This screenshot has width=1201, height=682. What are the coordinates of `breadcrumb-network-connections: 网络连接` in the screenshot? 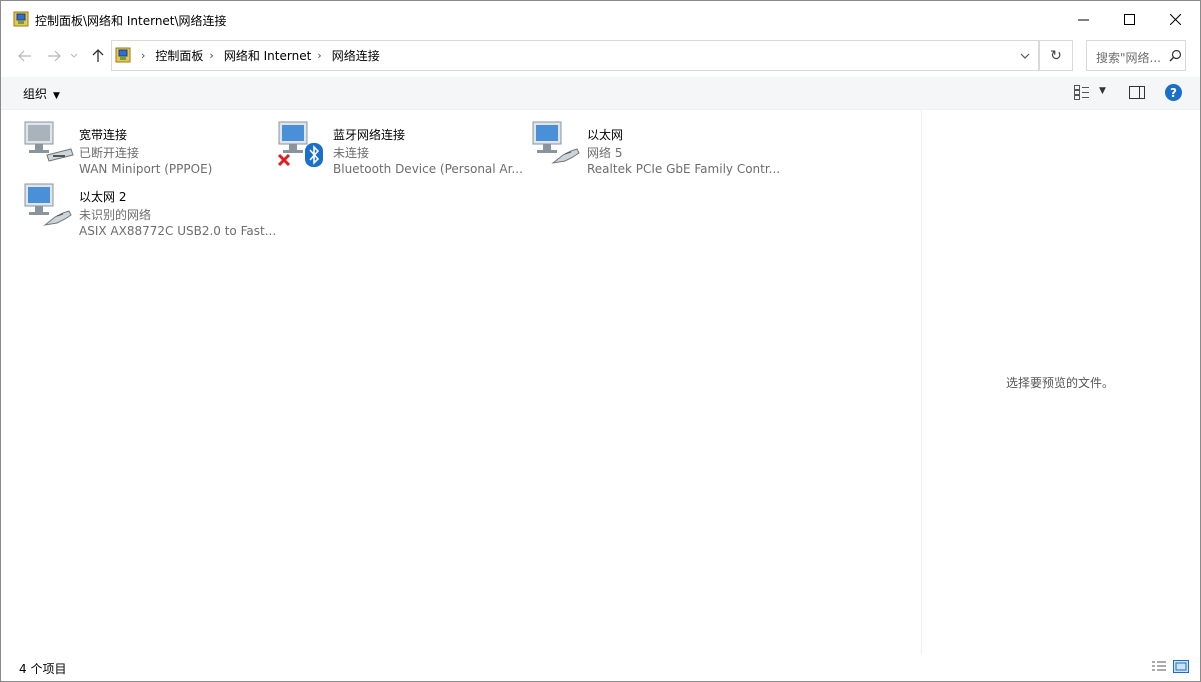 It's located at (356, 55).